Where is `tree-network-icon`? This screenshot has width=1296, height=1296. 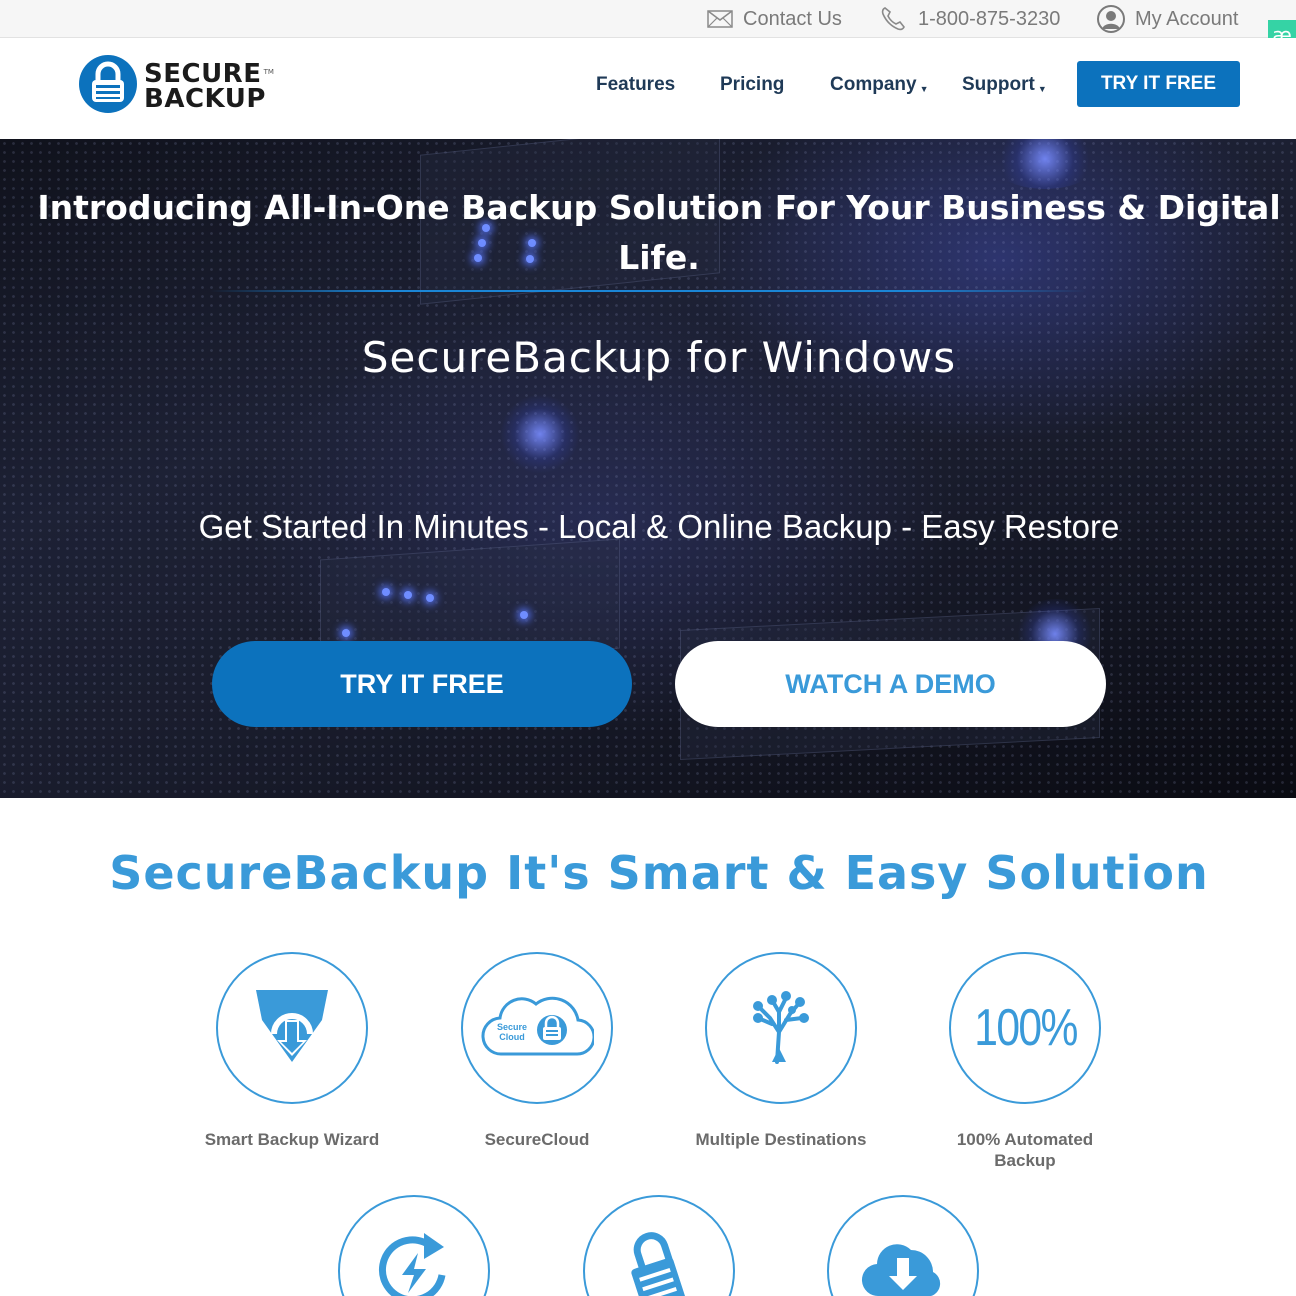 tree-network-icon is located at coordinates (781, 1028).